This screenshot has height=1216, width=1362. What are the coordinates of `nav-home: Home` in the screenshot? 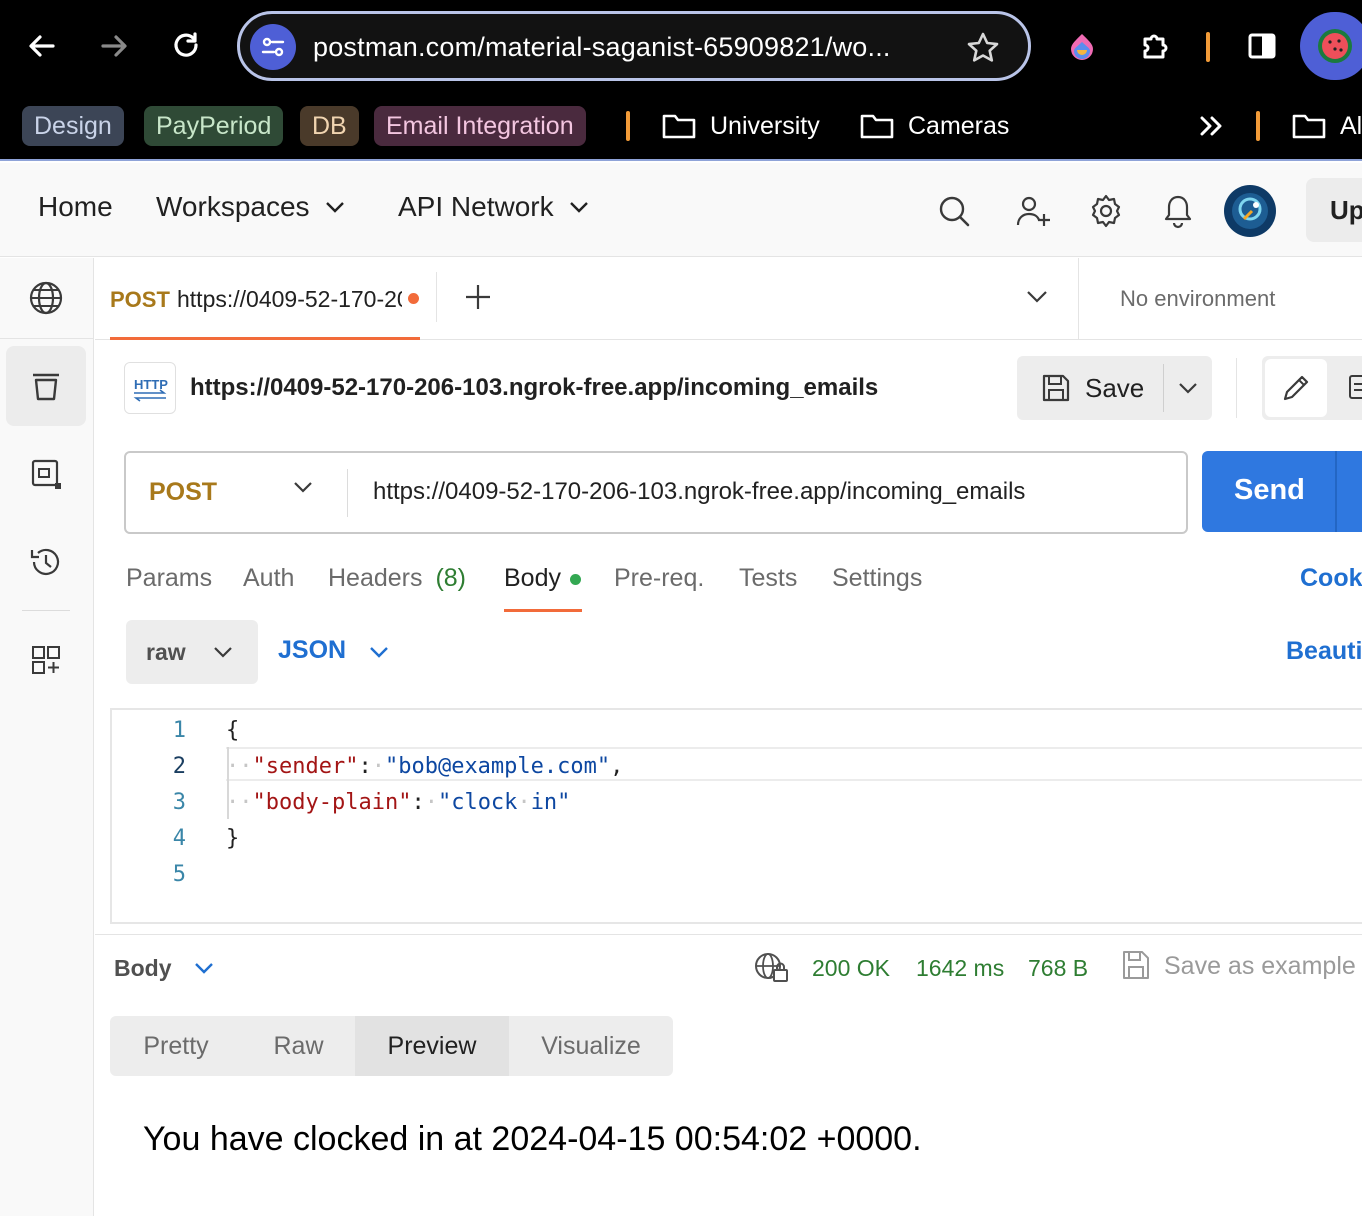 It's located at (75, 207).